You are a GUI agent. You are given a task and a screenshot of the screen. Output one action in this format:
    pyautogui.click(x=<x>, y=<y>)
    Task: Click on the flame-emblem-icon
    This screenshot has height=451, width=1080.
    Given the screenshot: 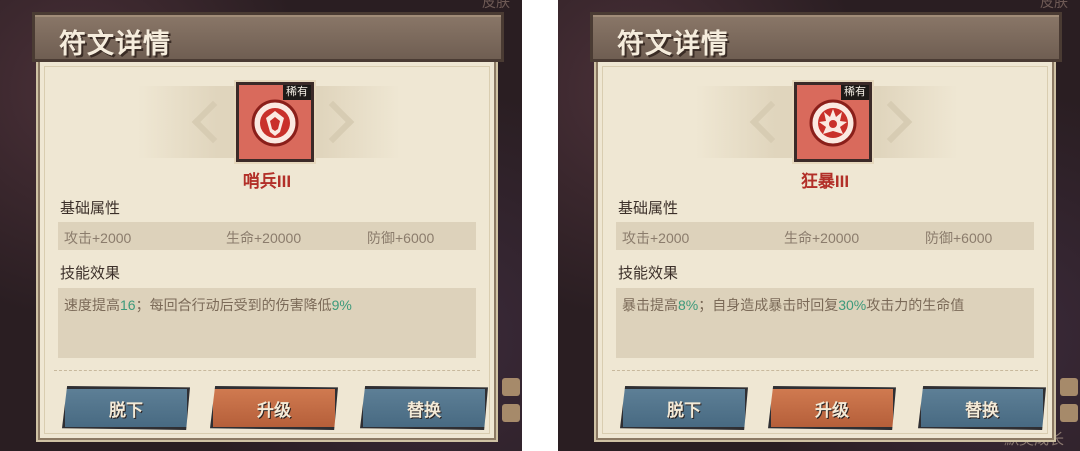 What is the action you would take?
    pyautogui.click(x=833, y=123)
    